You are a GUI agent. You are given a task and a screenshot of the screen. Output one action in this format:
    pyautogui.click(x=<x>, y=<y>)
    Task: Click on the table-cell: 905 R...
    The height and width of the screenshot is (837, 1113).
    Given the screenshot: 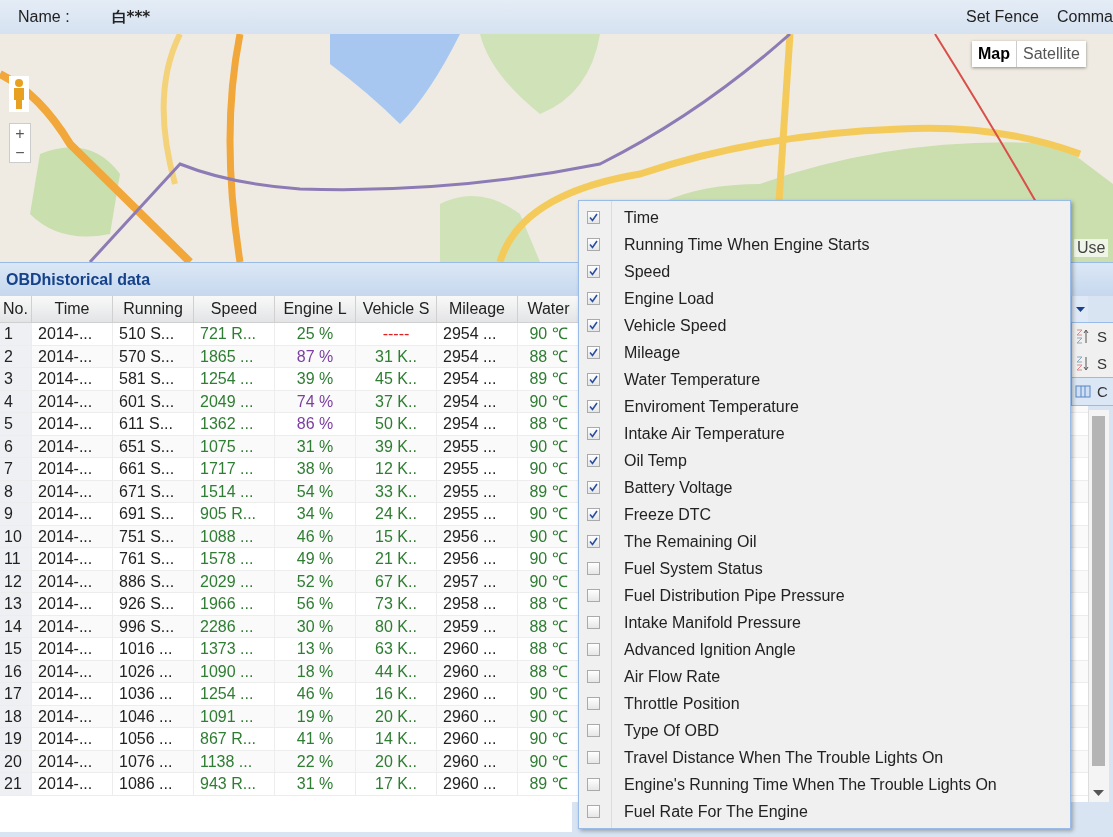 What is the action you would take?
    pyautogui.click(x=234, y=514)
    